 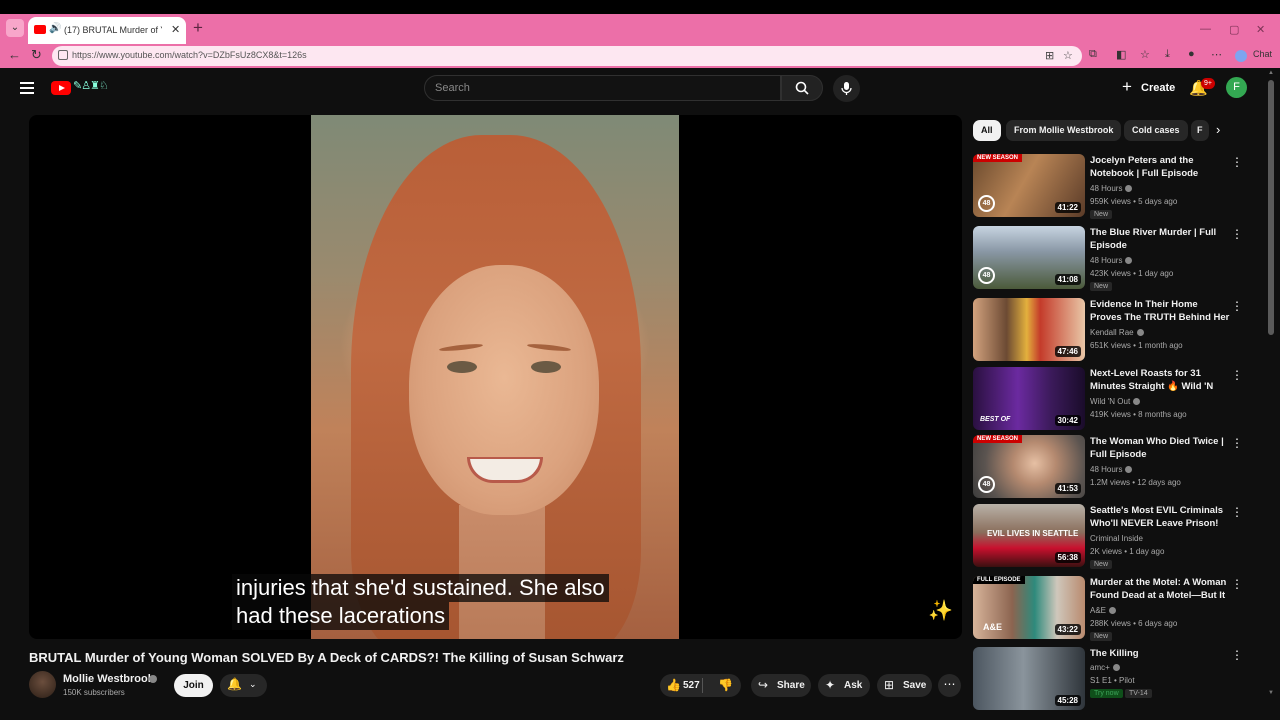 What do you see at coordinates (1271, 207) in the screenshot?
I see `page-scrollbar` at bounding box center [1271, 207].